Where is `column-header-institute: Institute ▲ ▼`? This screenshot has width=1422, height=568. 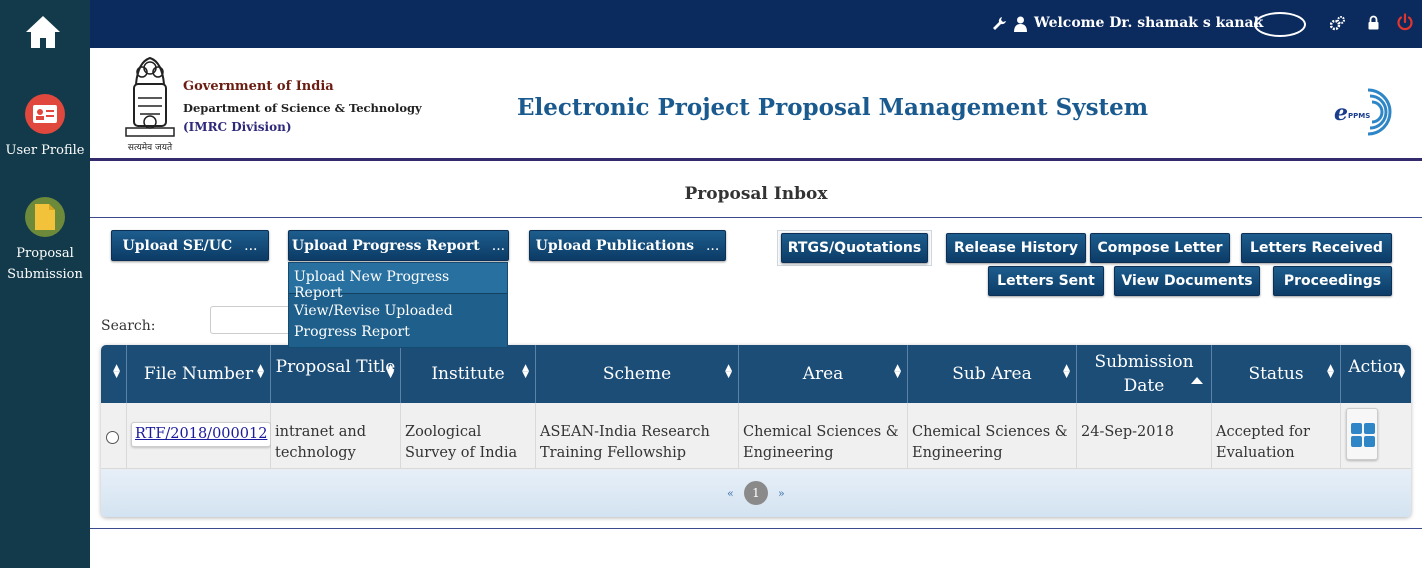
column-header-institute: Institute ▲ ▼ is located at coordinates (468, 374).